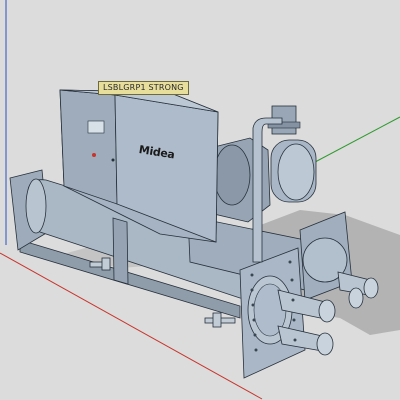 Image resolution: width=400 pixels, height=400 pixels. I want to click on model-tag-label: LSBLGRP1 STRONG, so click(143, 88).